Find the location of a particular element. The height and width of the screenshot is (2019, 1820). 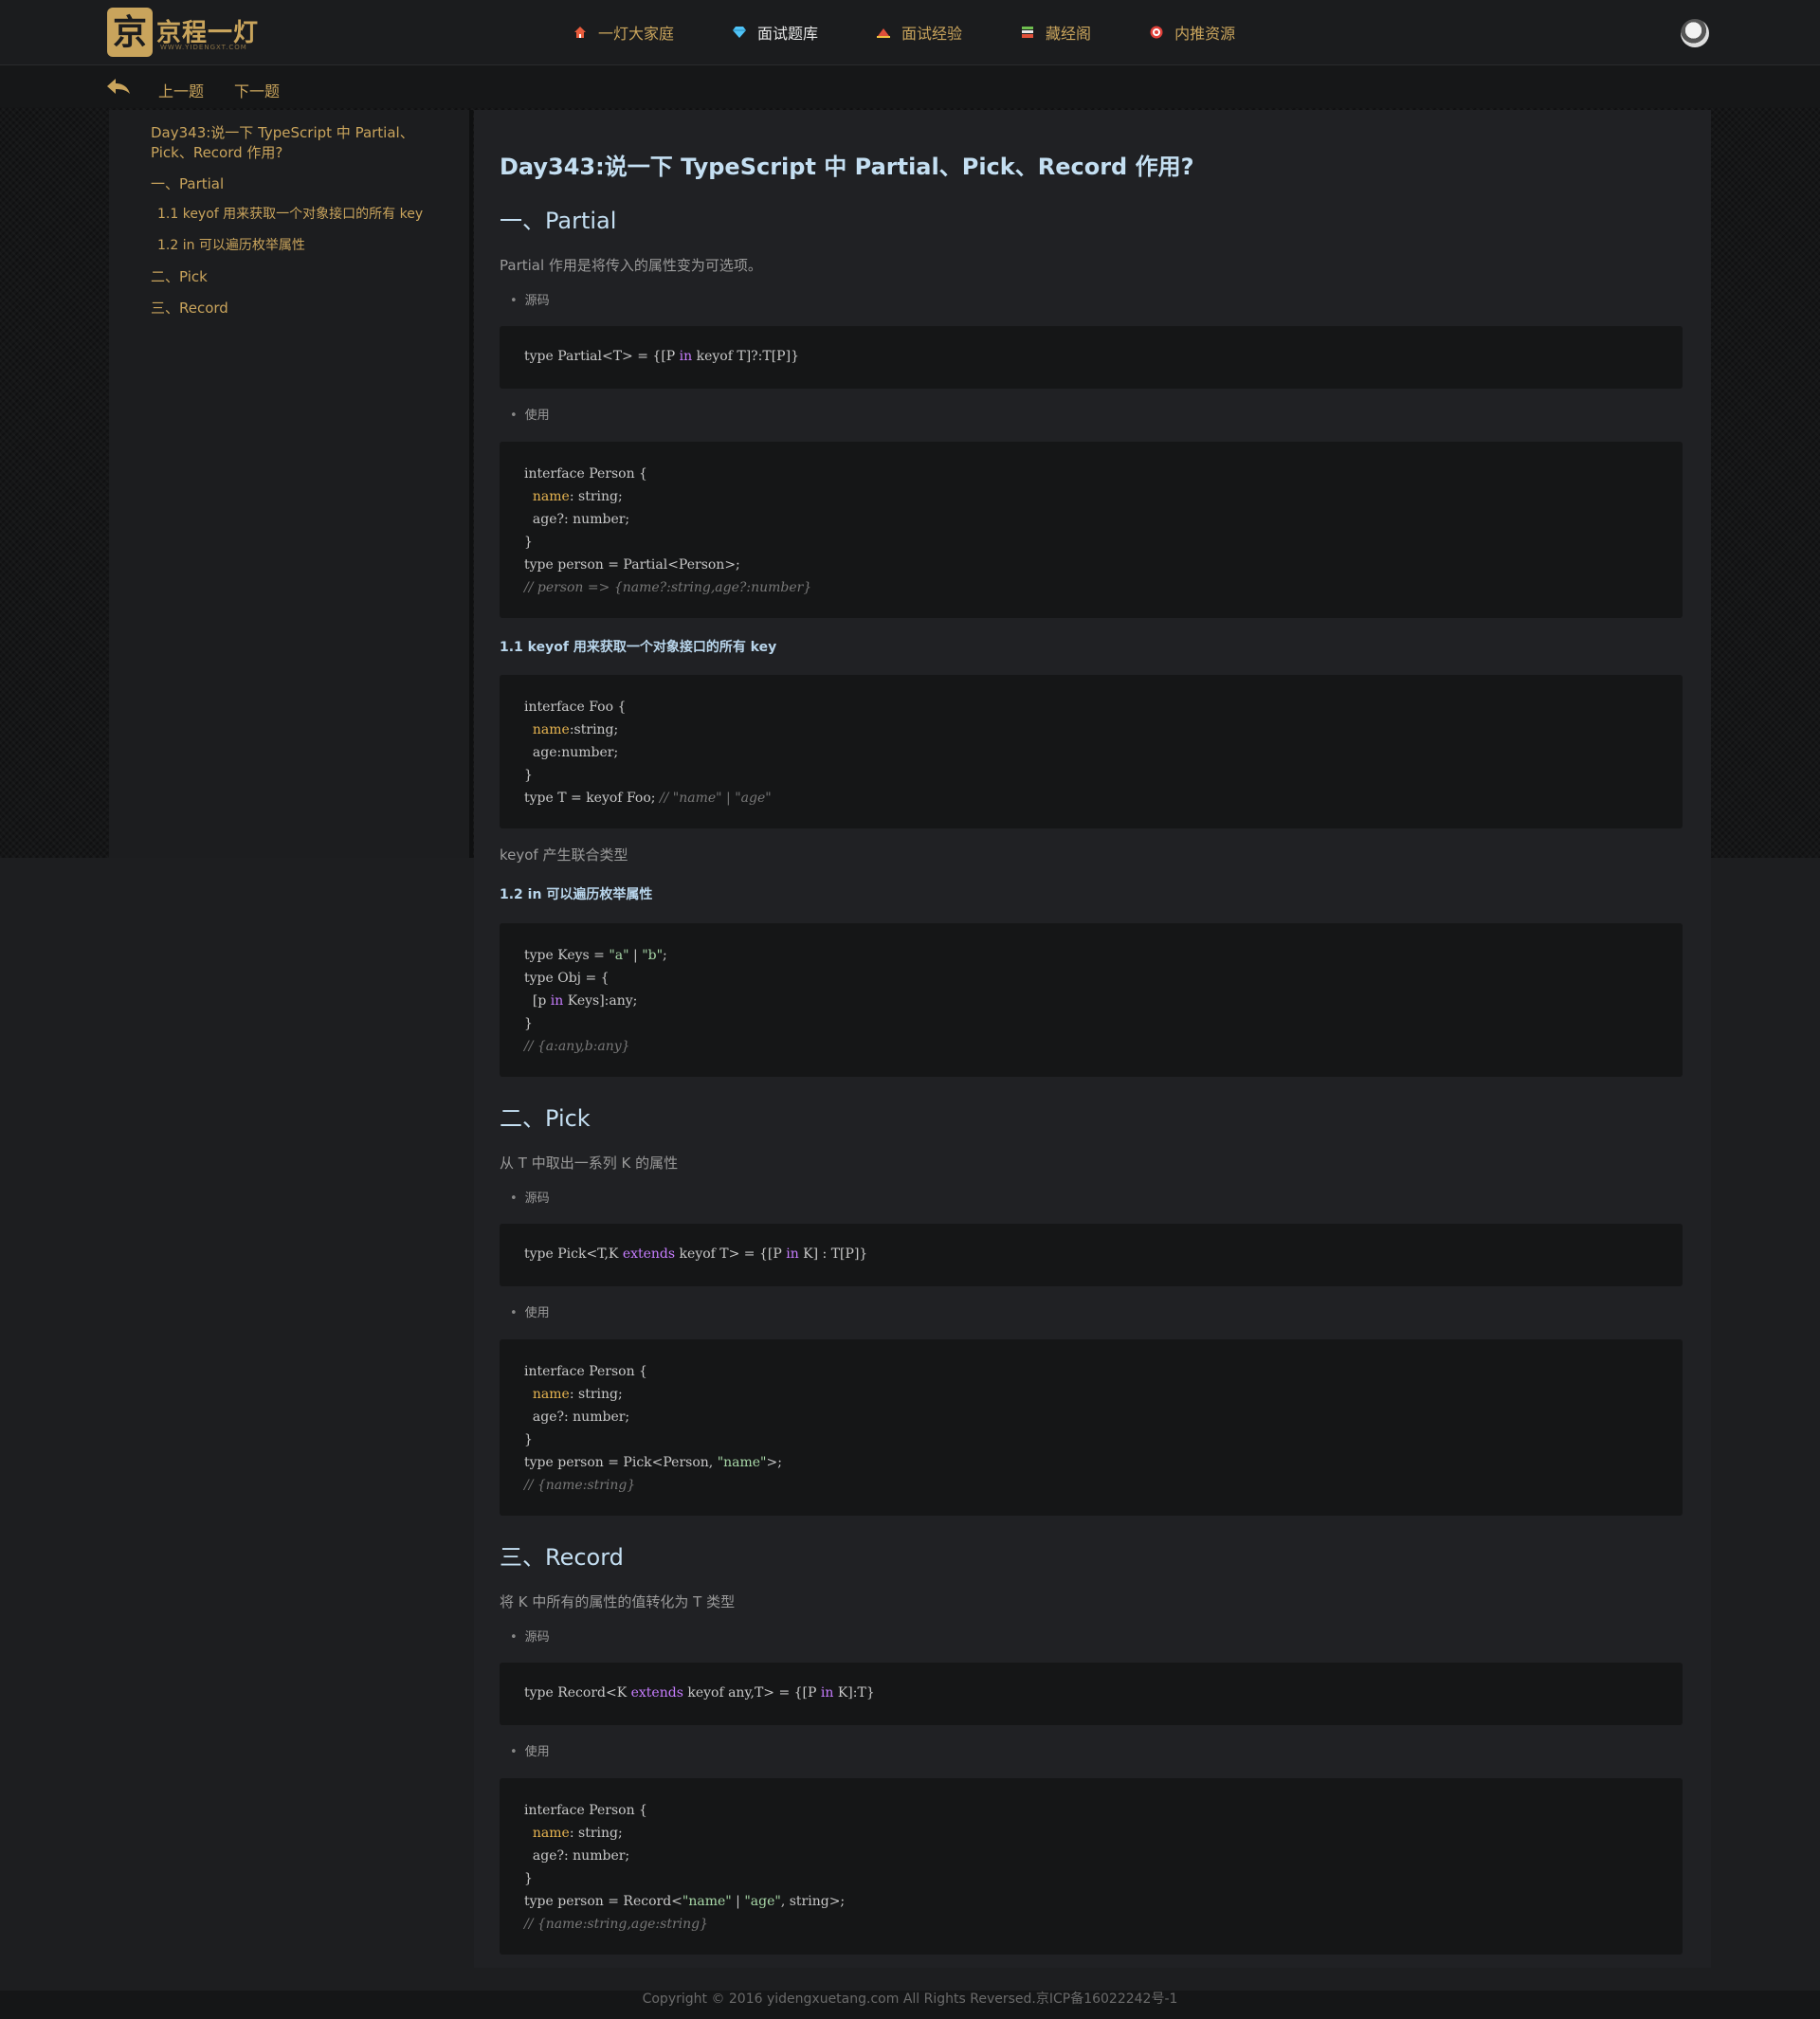

record-usage-label: 使用 is located at coordinates (530, 1750).